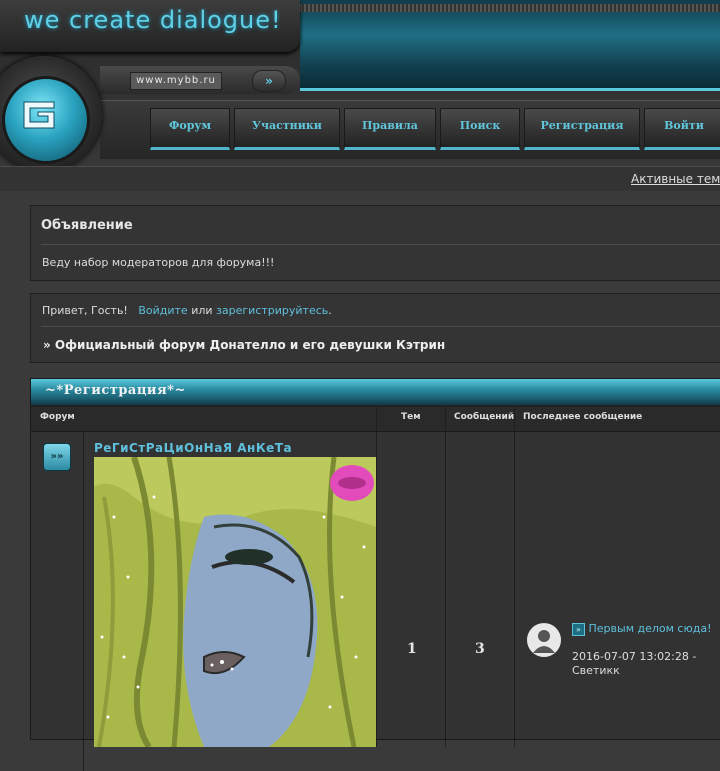  Describe the element at coordinates (412, 649) in the screenshot. I see `topics-count: 1` at that location.